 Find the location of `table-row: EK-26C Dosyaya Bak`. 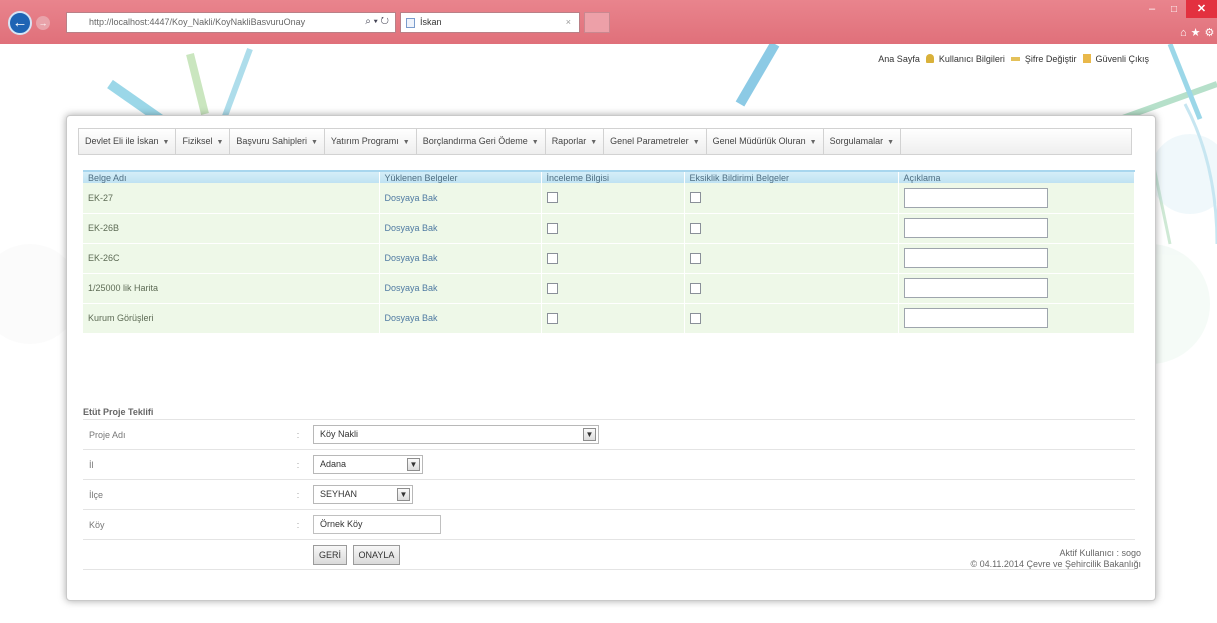

table-row: EK-26C Dosyaya Bak is located at coordinates (609, 258).